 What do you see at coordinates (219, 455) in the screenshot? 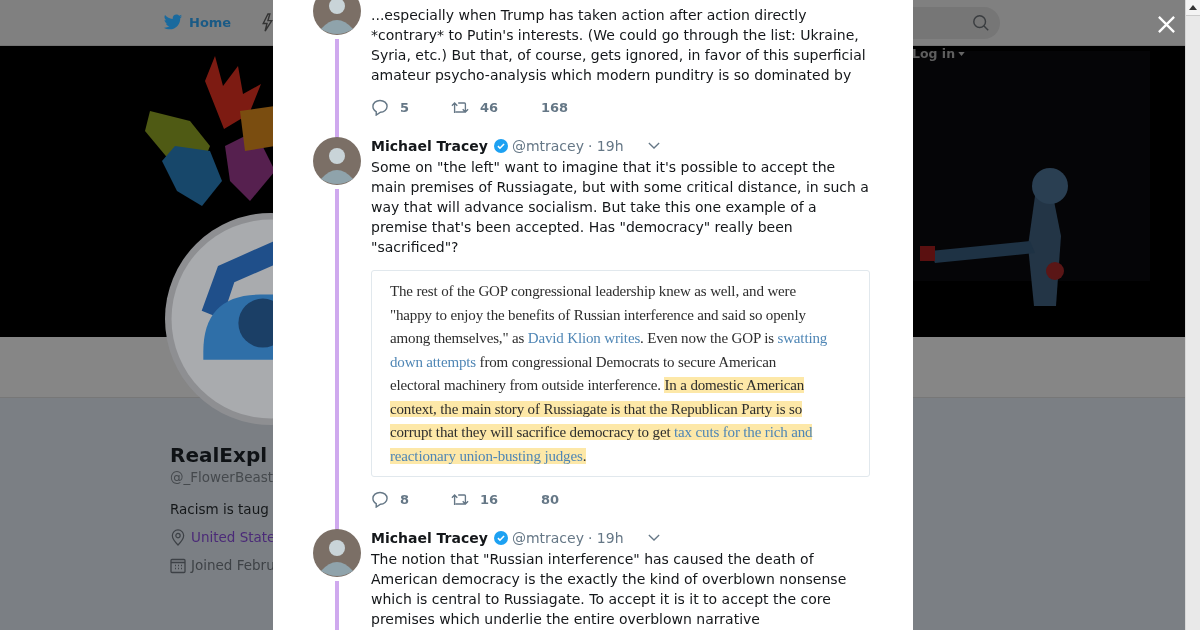
I see `profile-name: RealExpl` at bounding box center [219, 455].